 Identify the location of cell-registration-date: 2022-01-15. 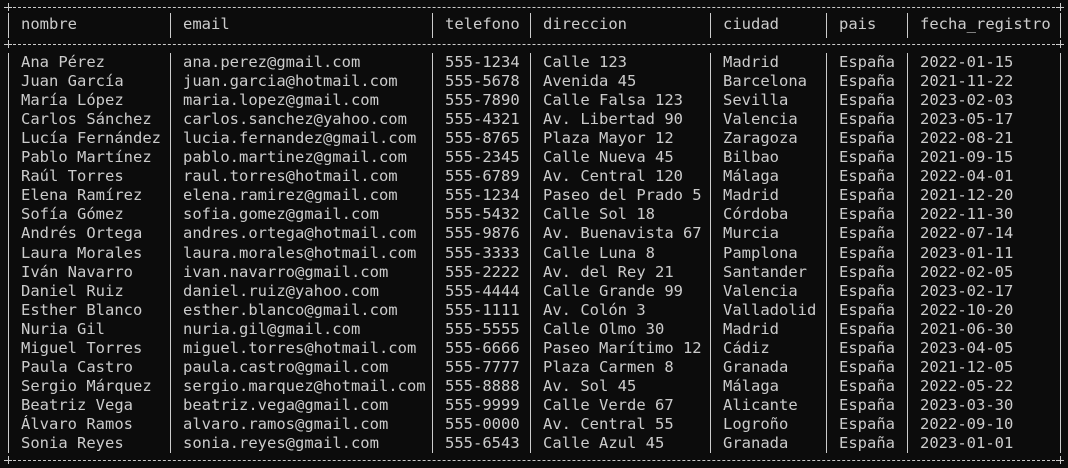
(967, 62).